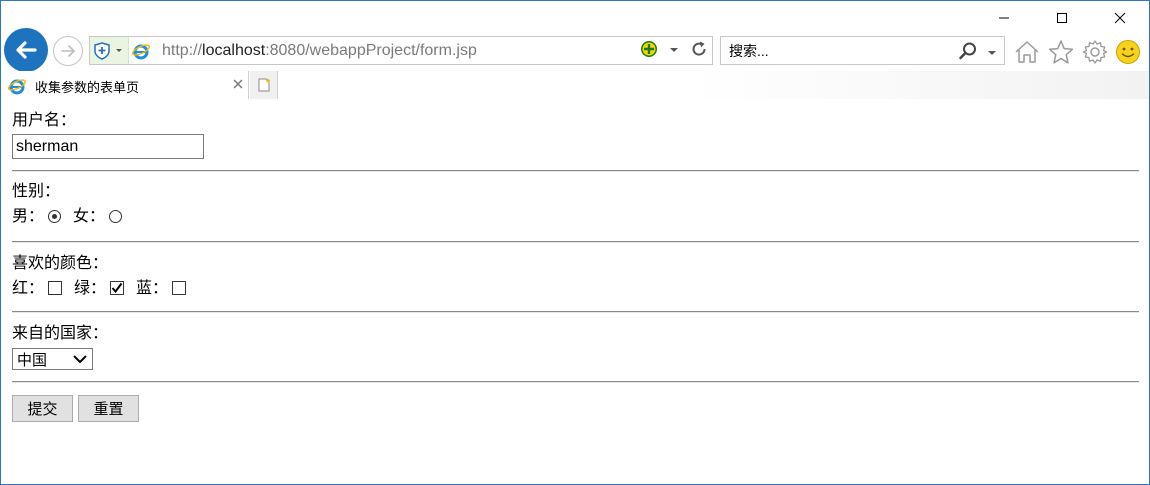 This screenshot has width=1150, height=485. I want to click on home-icon, so click(1027, 54).